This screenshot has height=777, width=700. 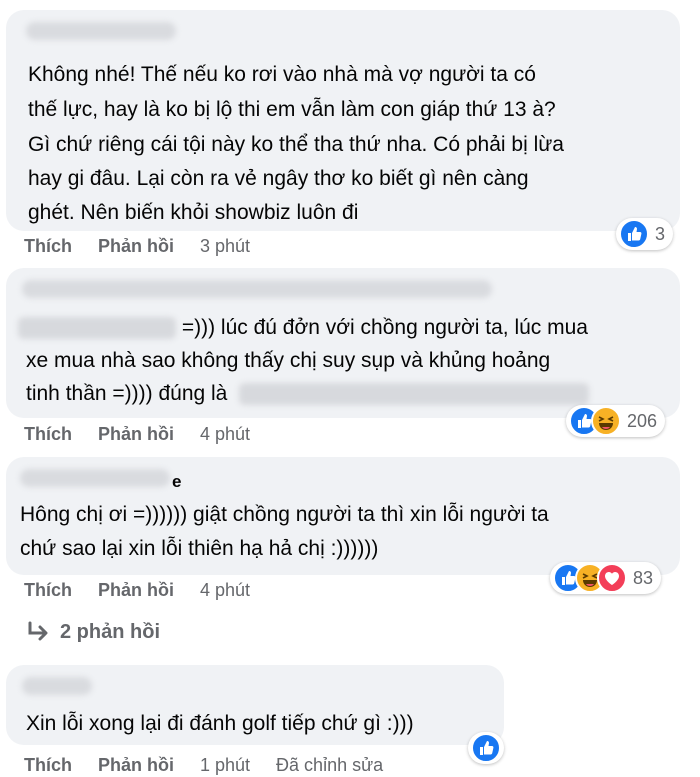 I want to click on reaction-summary: 83, so click(x=606, y=578).